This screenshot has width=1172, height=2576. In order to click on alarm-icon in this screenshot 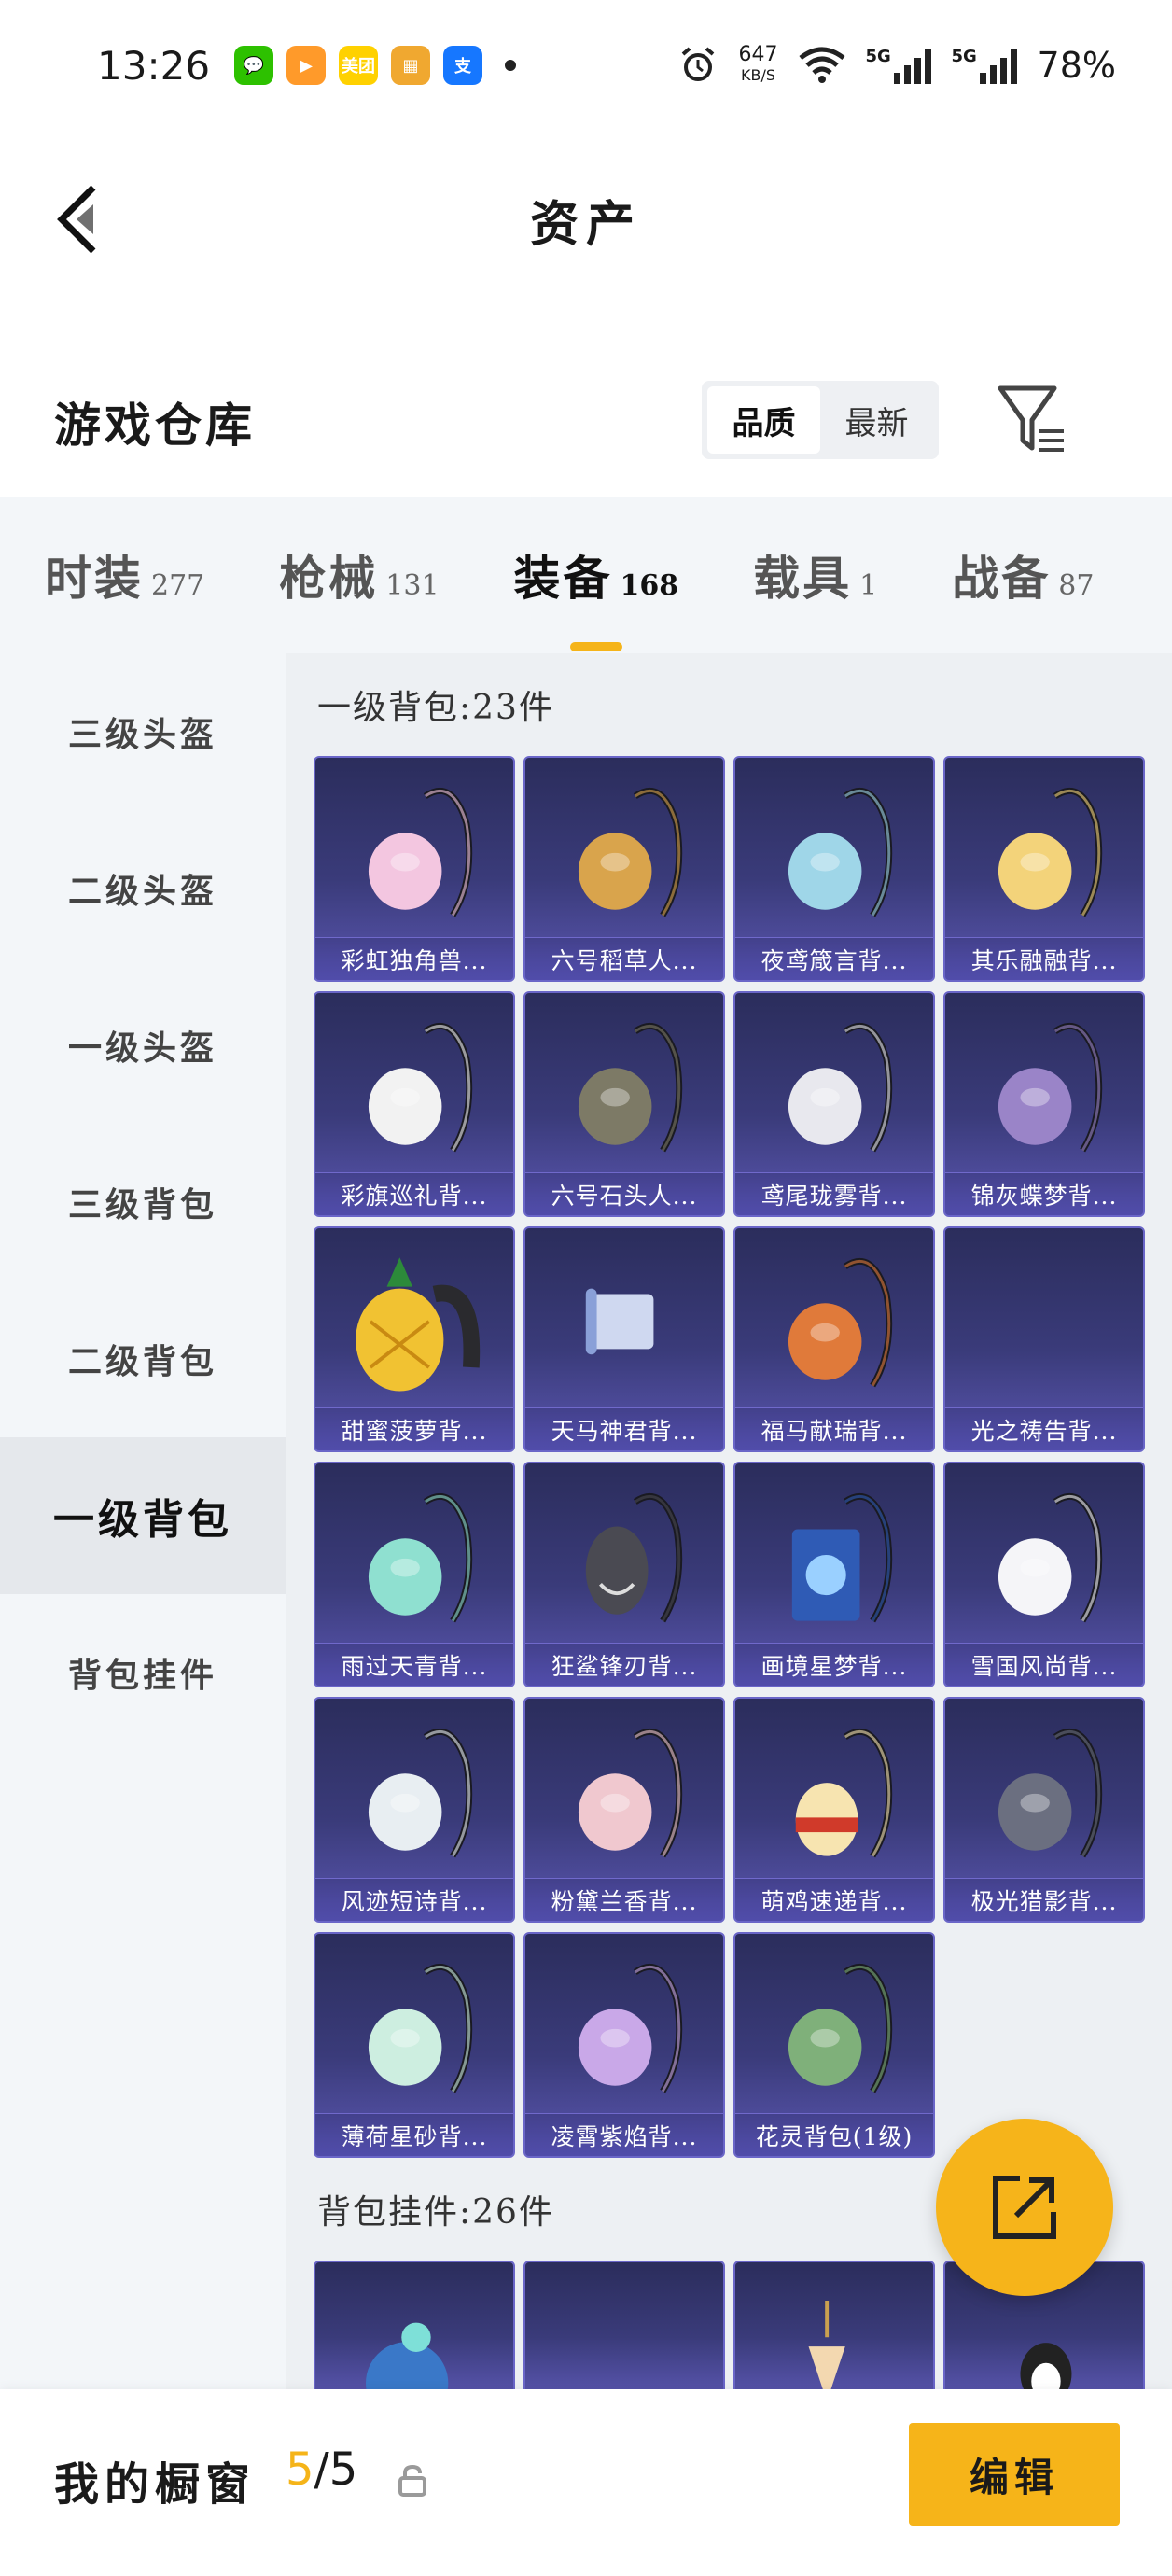, I will do `click(697, 64)`.